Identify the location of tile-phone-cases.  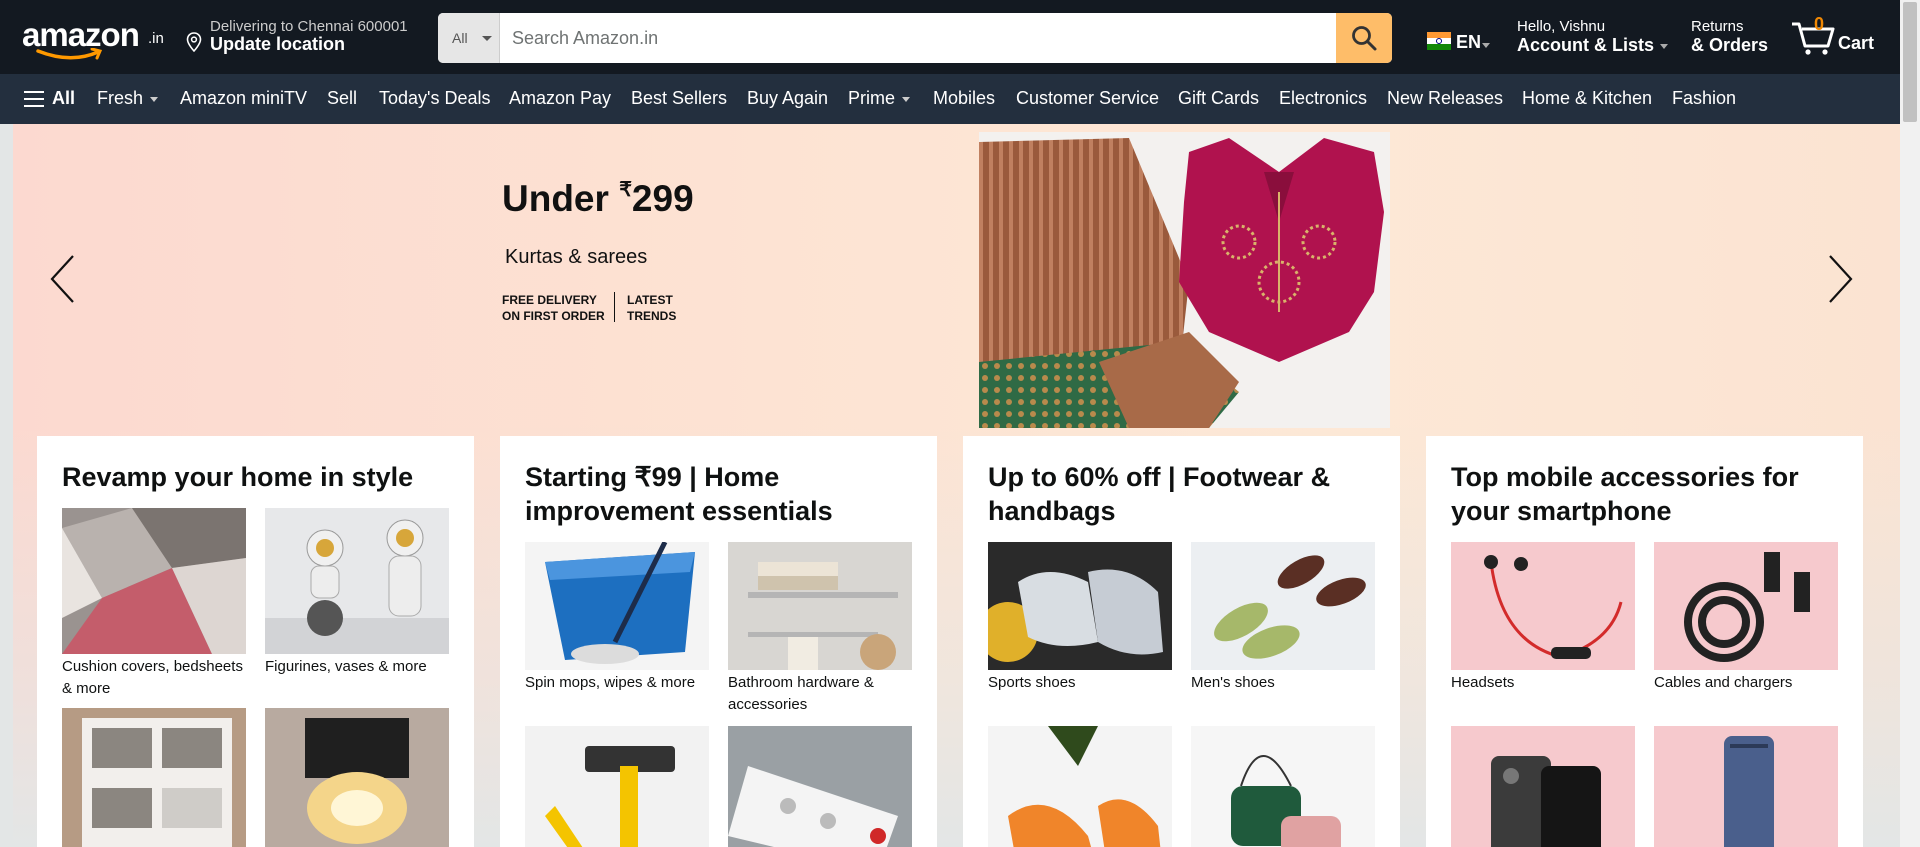
(1543, 786).